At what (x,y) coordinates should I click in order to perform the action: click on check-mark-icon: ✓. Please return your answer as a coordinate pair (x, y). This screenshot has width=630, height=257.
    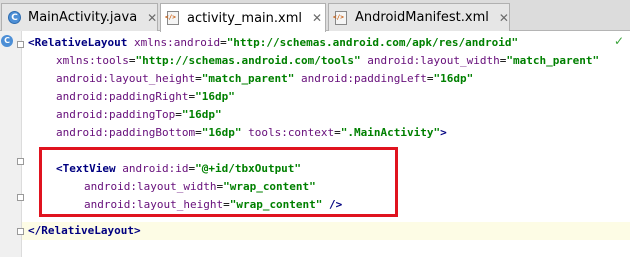
    Looking at the image, I should click on (619, 41).